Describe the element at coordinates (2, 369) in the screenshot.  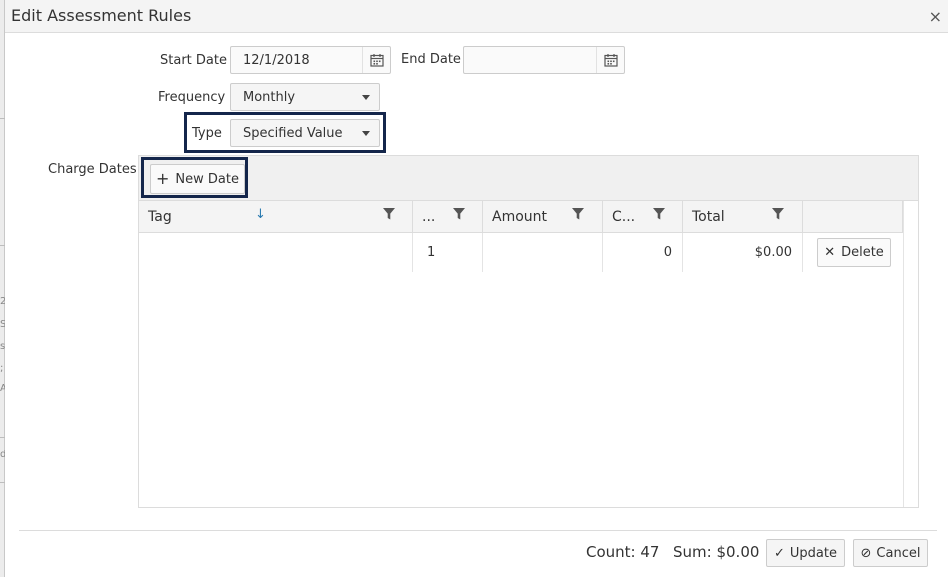
I see `background-text: ;` at that location.